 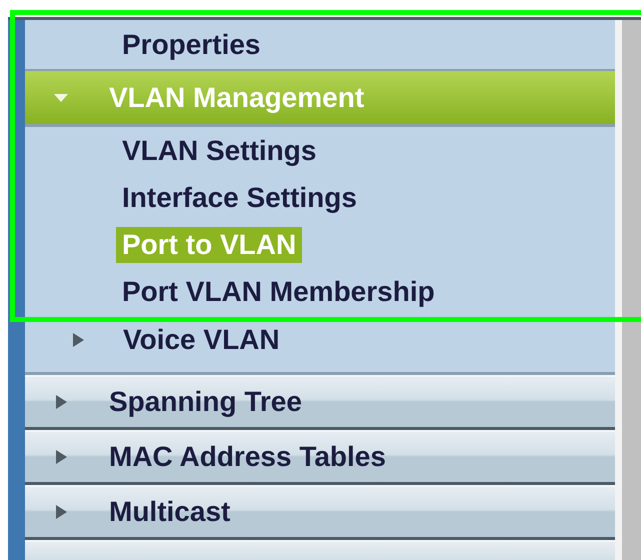 I want to click on scrollbar, so click(x=628, y=290).